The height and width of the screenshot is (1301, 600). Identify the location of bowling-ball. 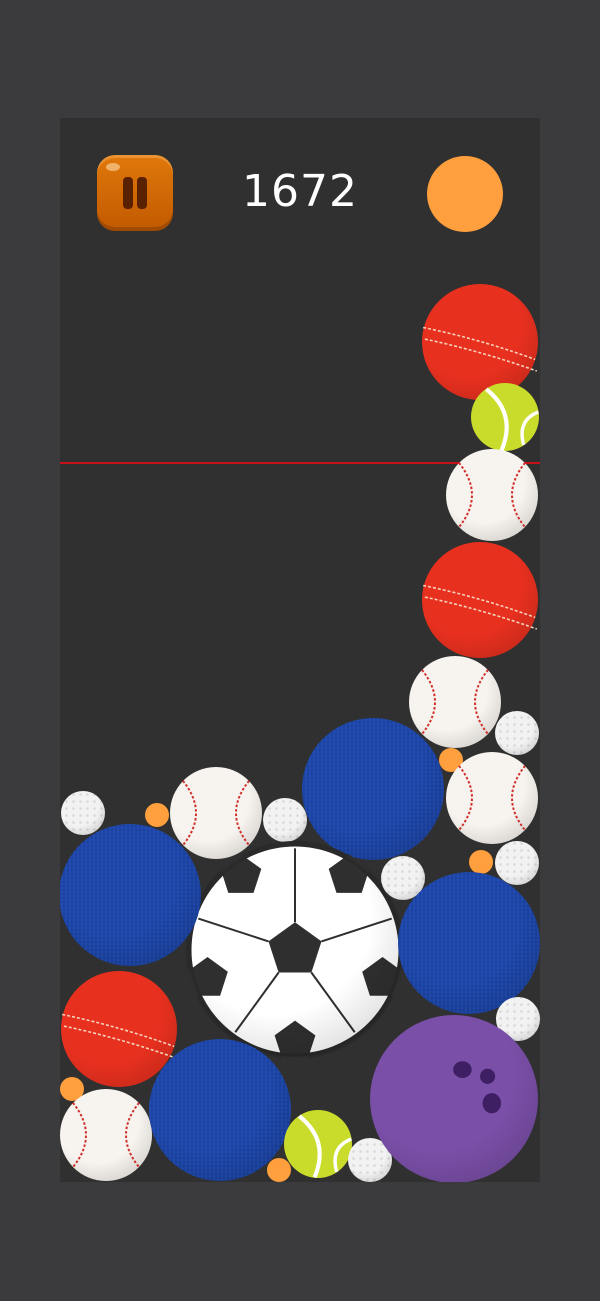
(454, 1098).